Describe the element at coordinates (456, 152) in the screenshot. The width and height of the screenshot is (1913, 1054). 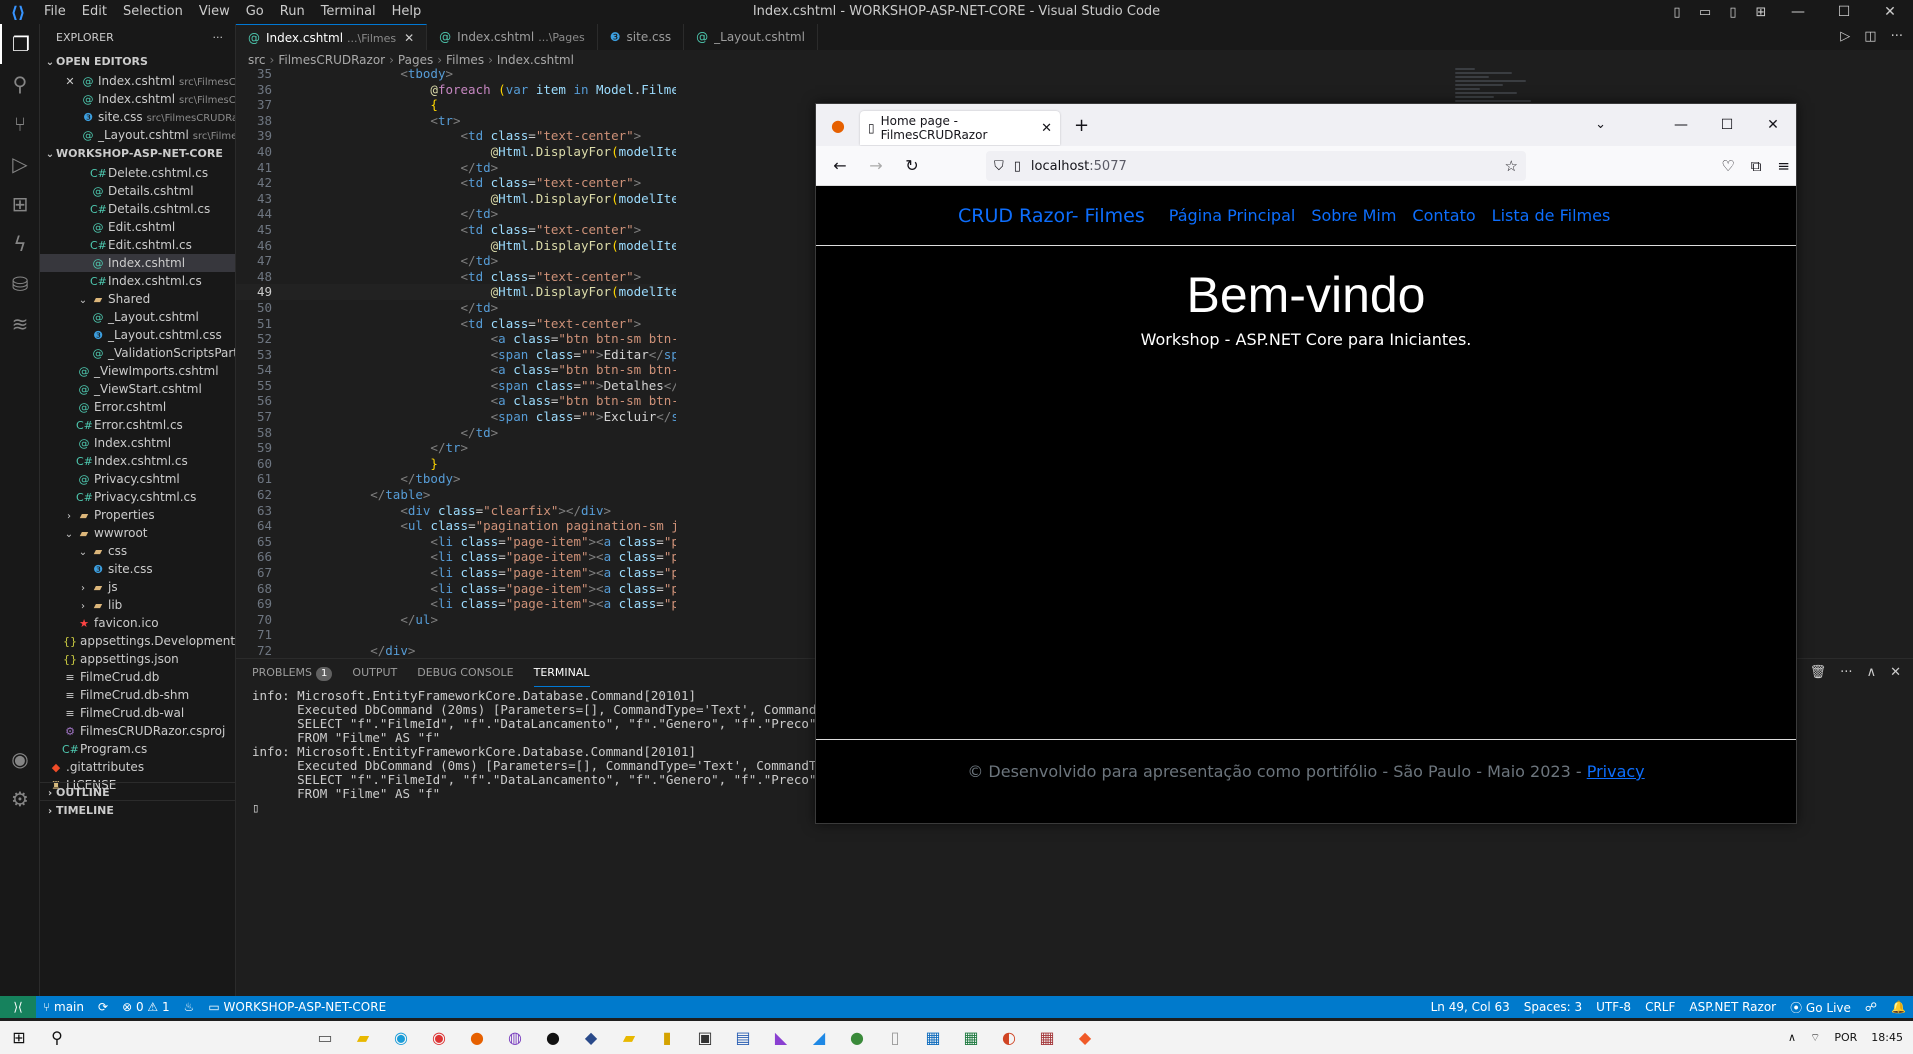
I see `code-line: 40 @Html.DisplayFor(modelItem ⇒ item` at that location.